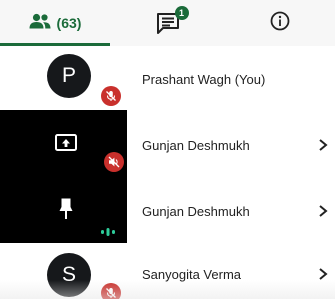  What do you see at coordinates (55, 23) in the screenshot?
I see `tab-participants: (63)` at bounding box center [55, 23].